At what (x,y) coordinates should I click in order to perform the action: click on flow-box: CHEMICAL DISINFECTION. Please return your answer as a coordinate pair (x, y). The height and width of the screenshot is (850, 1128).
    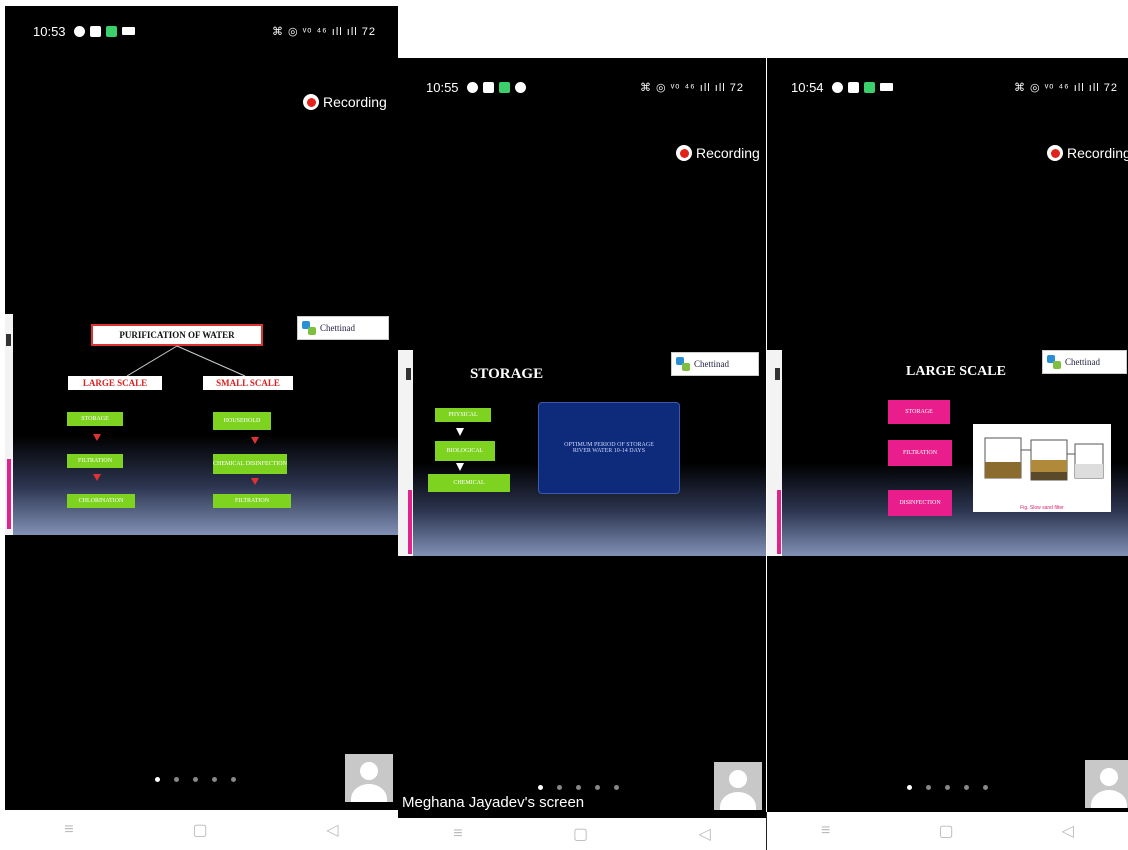
    Looking at the image, I should click on (250, 464).